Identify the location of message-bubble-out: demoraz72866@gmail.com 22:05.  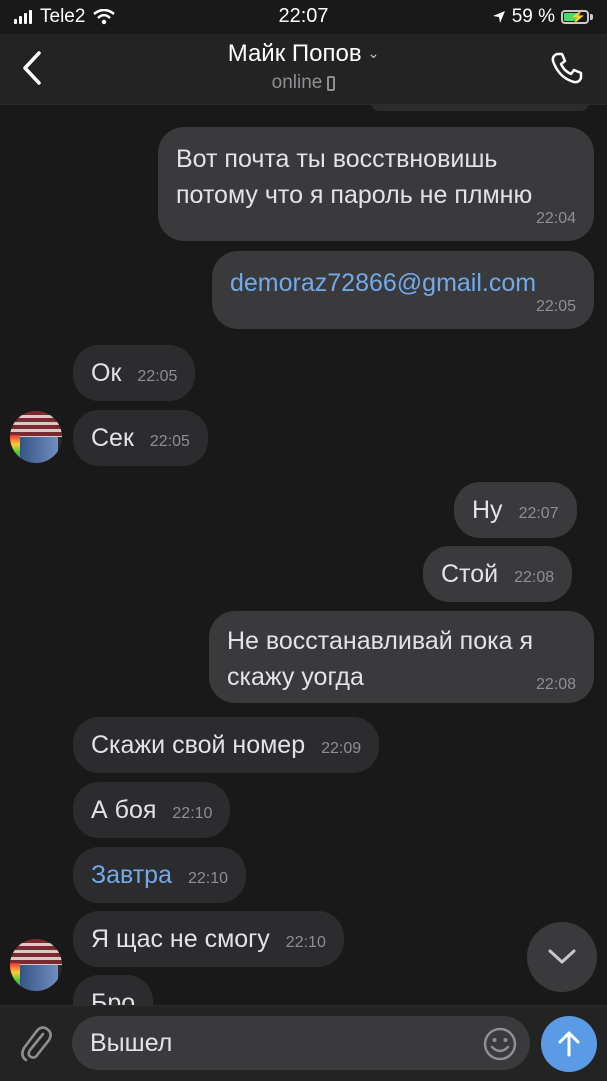
(403, 290).